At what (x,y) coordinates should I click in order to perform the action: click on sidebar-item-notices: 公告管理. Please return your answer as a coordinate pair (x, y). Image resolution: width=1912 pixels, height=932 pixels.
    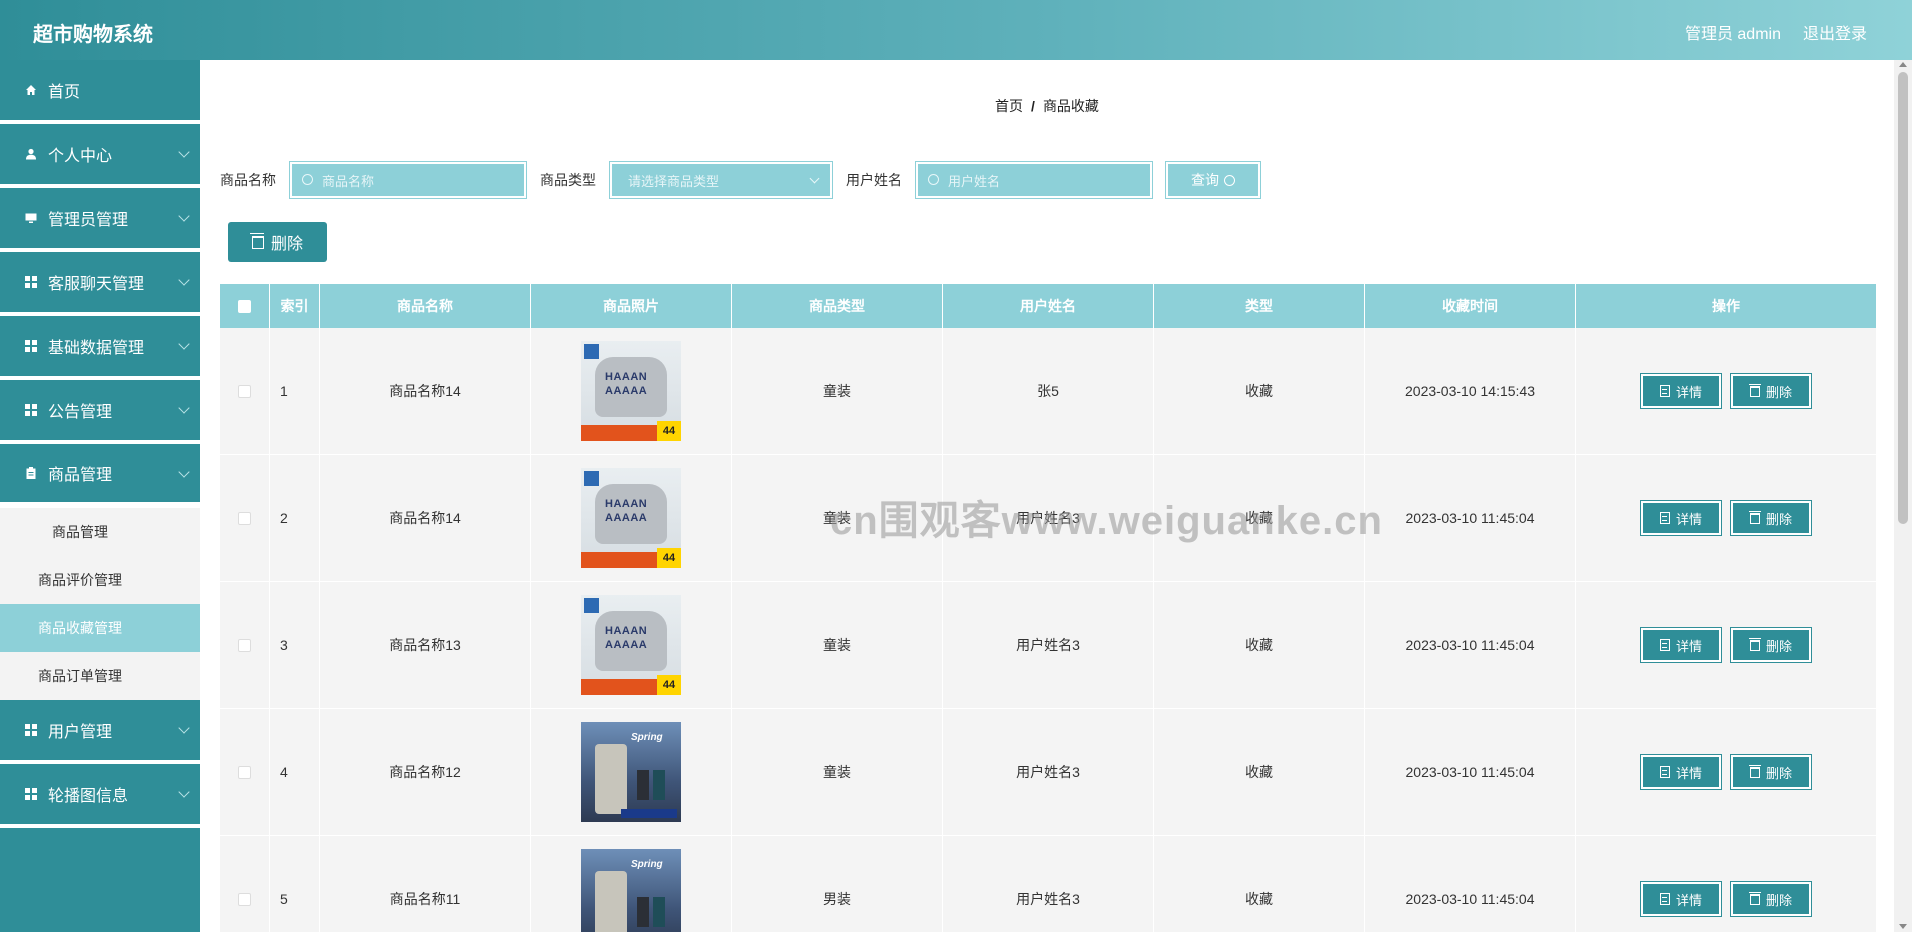
    Looking at the image, I should click on (100, 412).